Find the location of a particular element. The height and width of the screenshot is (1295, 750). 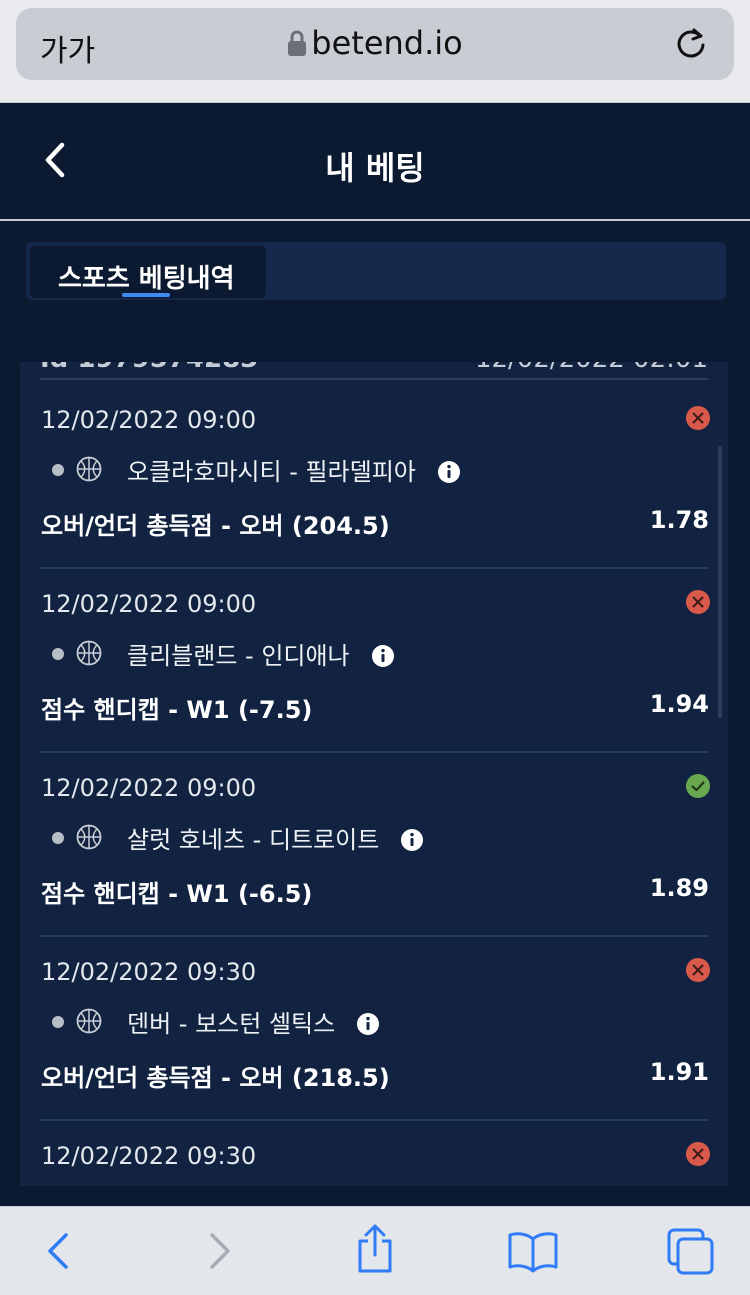

url-display: betend.io is located at coordinates (375, 44).